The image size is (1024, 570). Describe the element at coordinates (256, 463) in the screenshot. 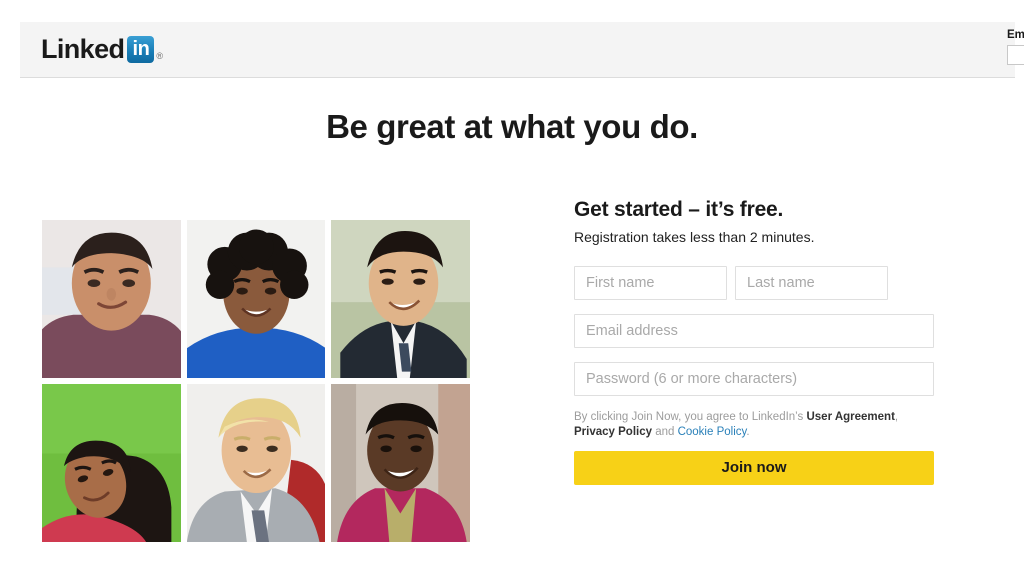

I see `portrait-blond-man-suit` at that location.